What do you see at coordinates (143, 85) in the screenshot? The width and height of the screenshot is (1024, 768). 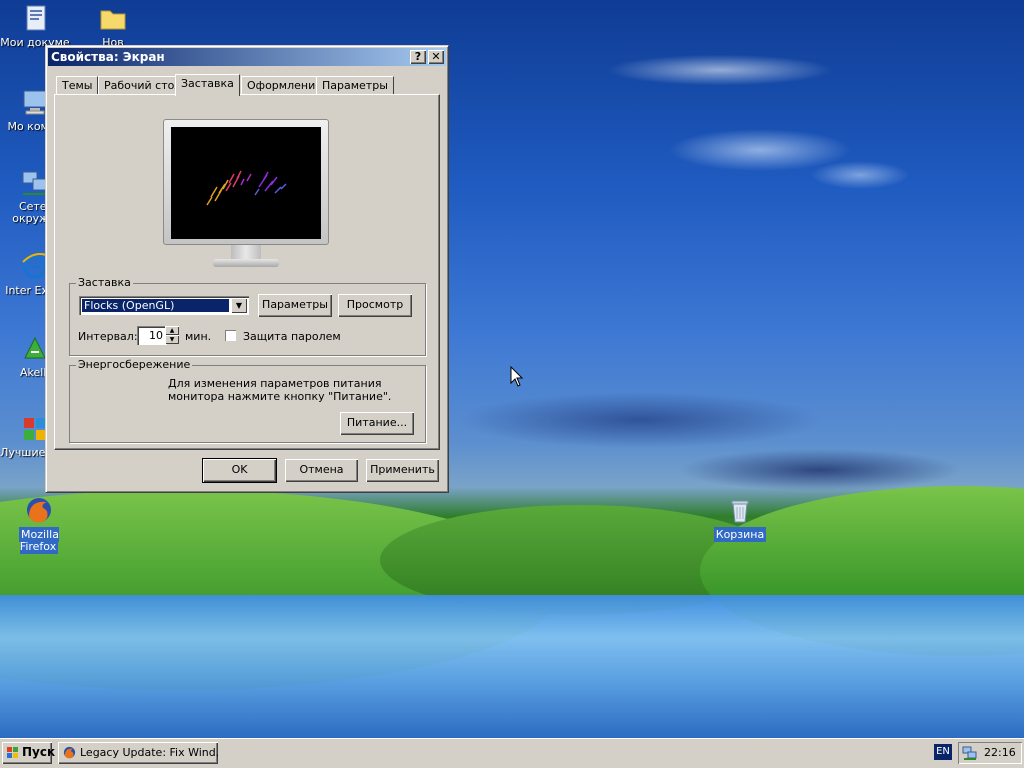 I see `tab-desktop: Рабочий стол` at bounding box center [143, 85].